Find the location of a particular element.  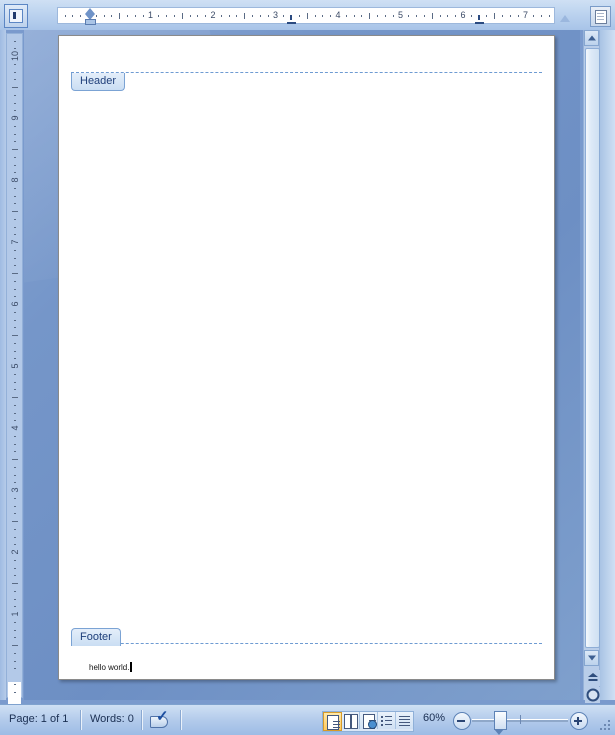

tab-stop-selector-button is located at coordinates (16, 16).